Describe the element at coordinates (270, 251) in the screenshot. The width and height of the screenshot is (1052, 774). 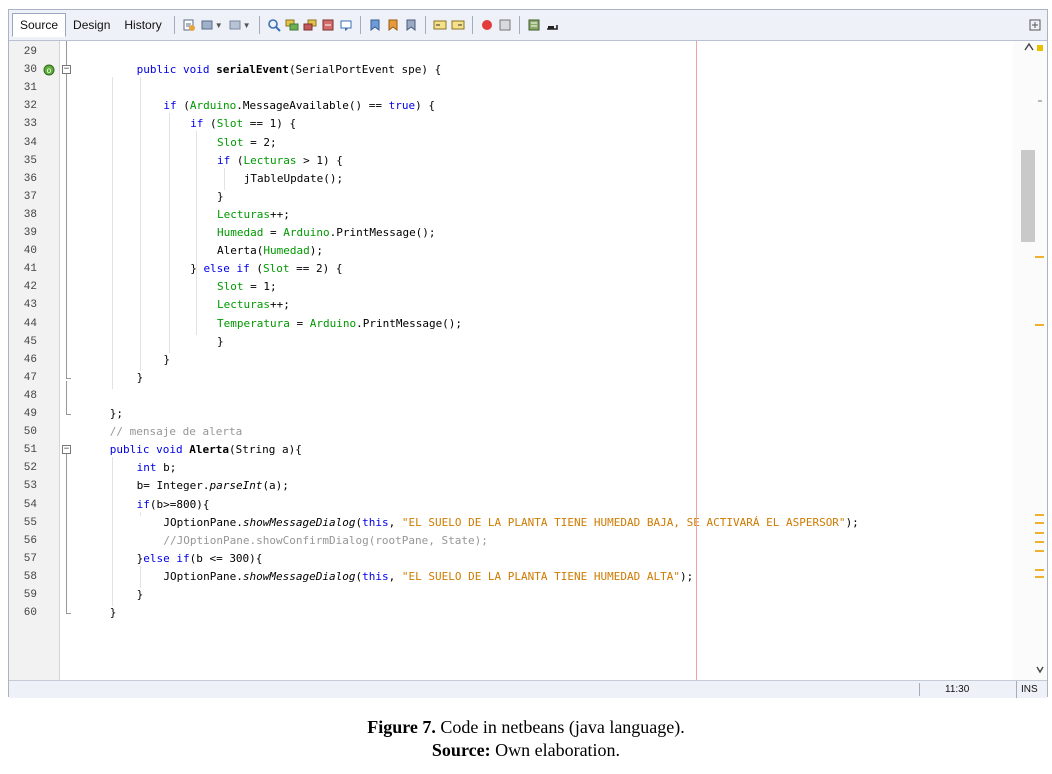
I see `code-line: Alerta(Humedad);` at that location.